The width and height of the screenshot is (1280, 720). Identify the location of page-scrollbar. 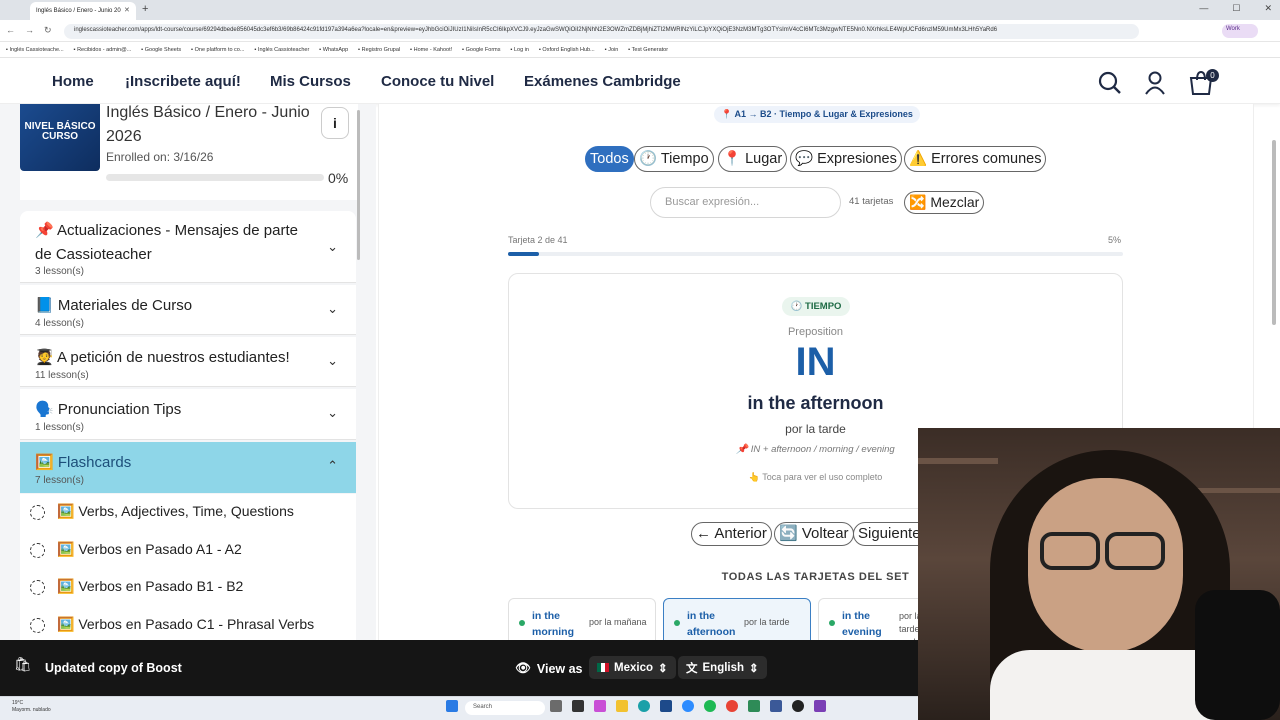
(1274, 232).